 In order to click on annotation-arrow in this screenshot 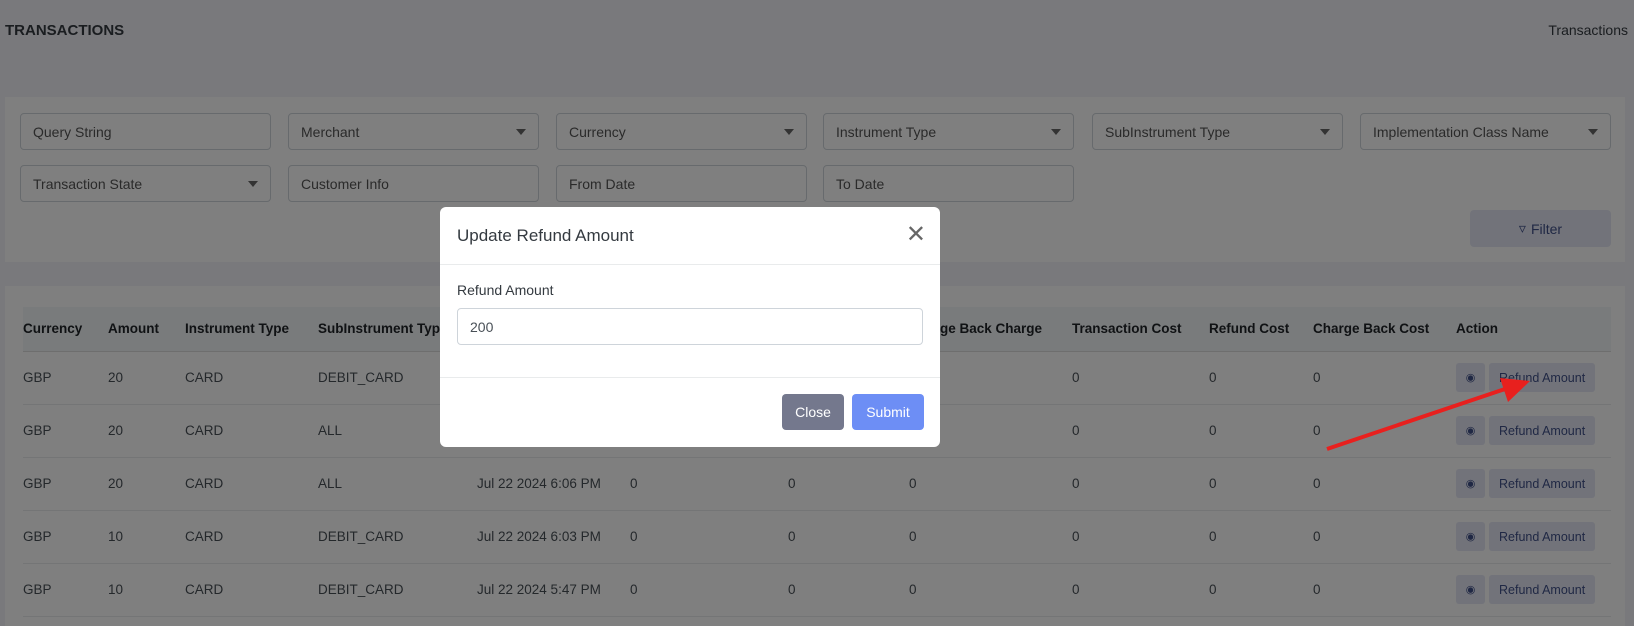, I will do `click(1428, 414)`.